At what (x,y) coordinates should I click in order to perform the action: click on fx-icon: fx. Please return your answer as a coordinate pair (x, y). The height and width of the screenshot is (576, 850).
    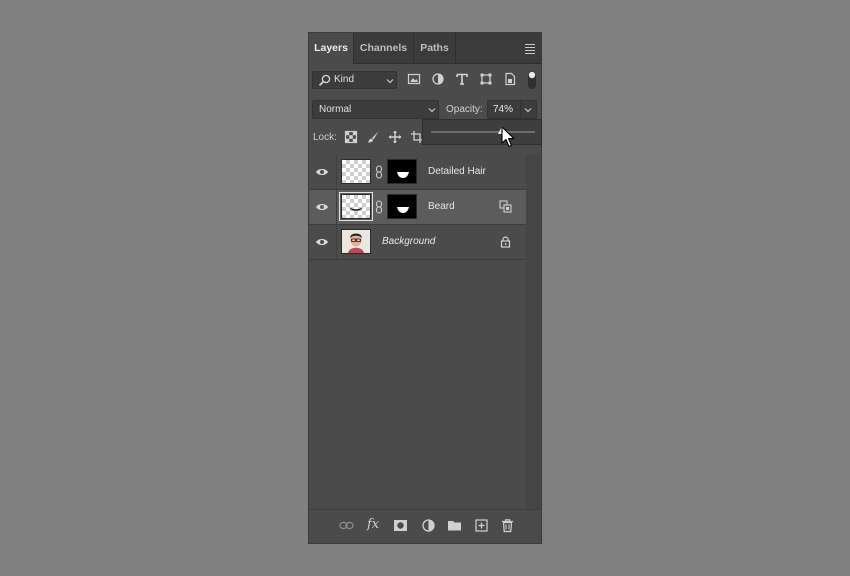
    Looking at the image, I should click on (373, 524).